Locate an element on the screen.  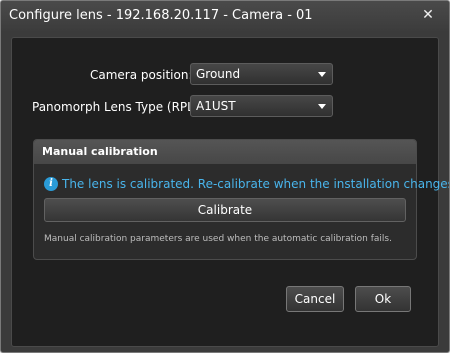
lens-type-value: A1UST is located at coordinates (216, 106).